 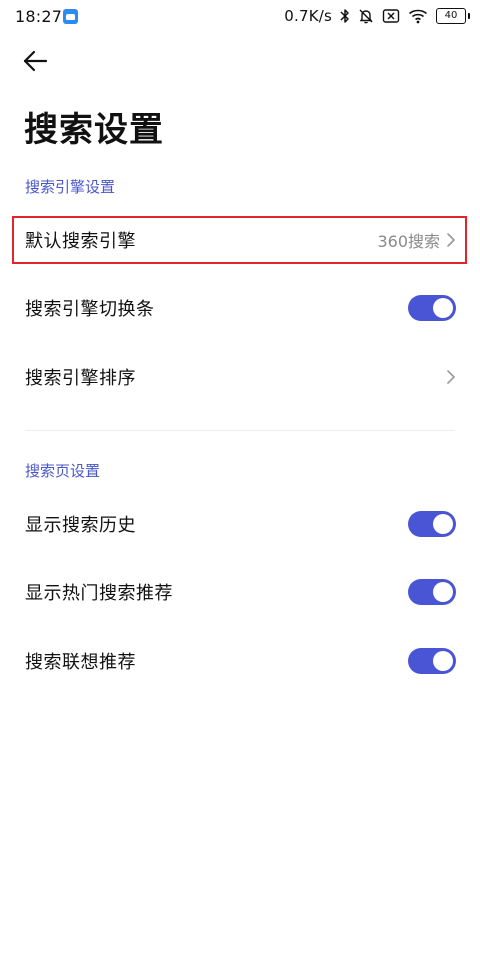 What do you see at coordinates (240, 524) in the screenshot?
I see `show-search-history-row: 显示搜索历史` at bounding box center [240, 524].